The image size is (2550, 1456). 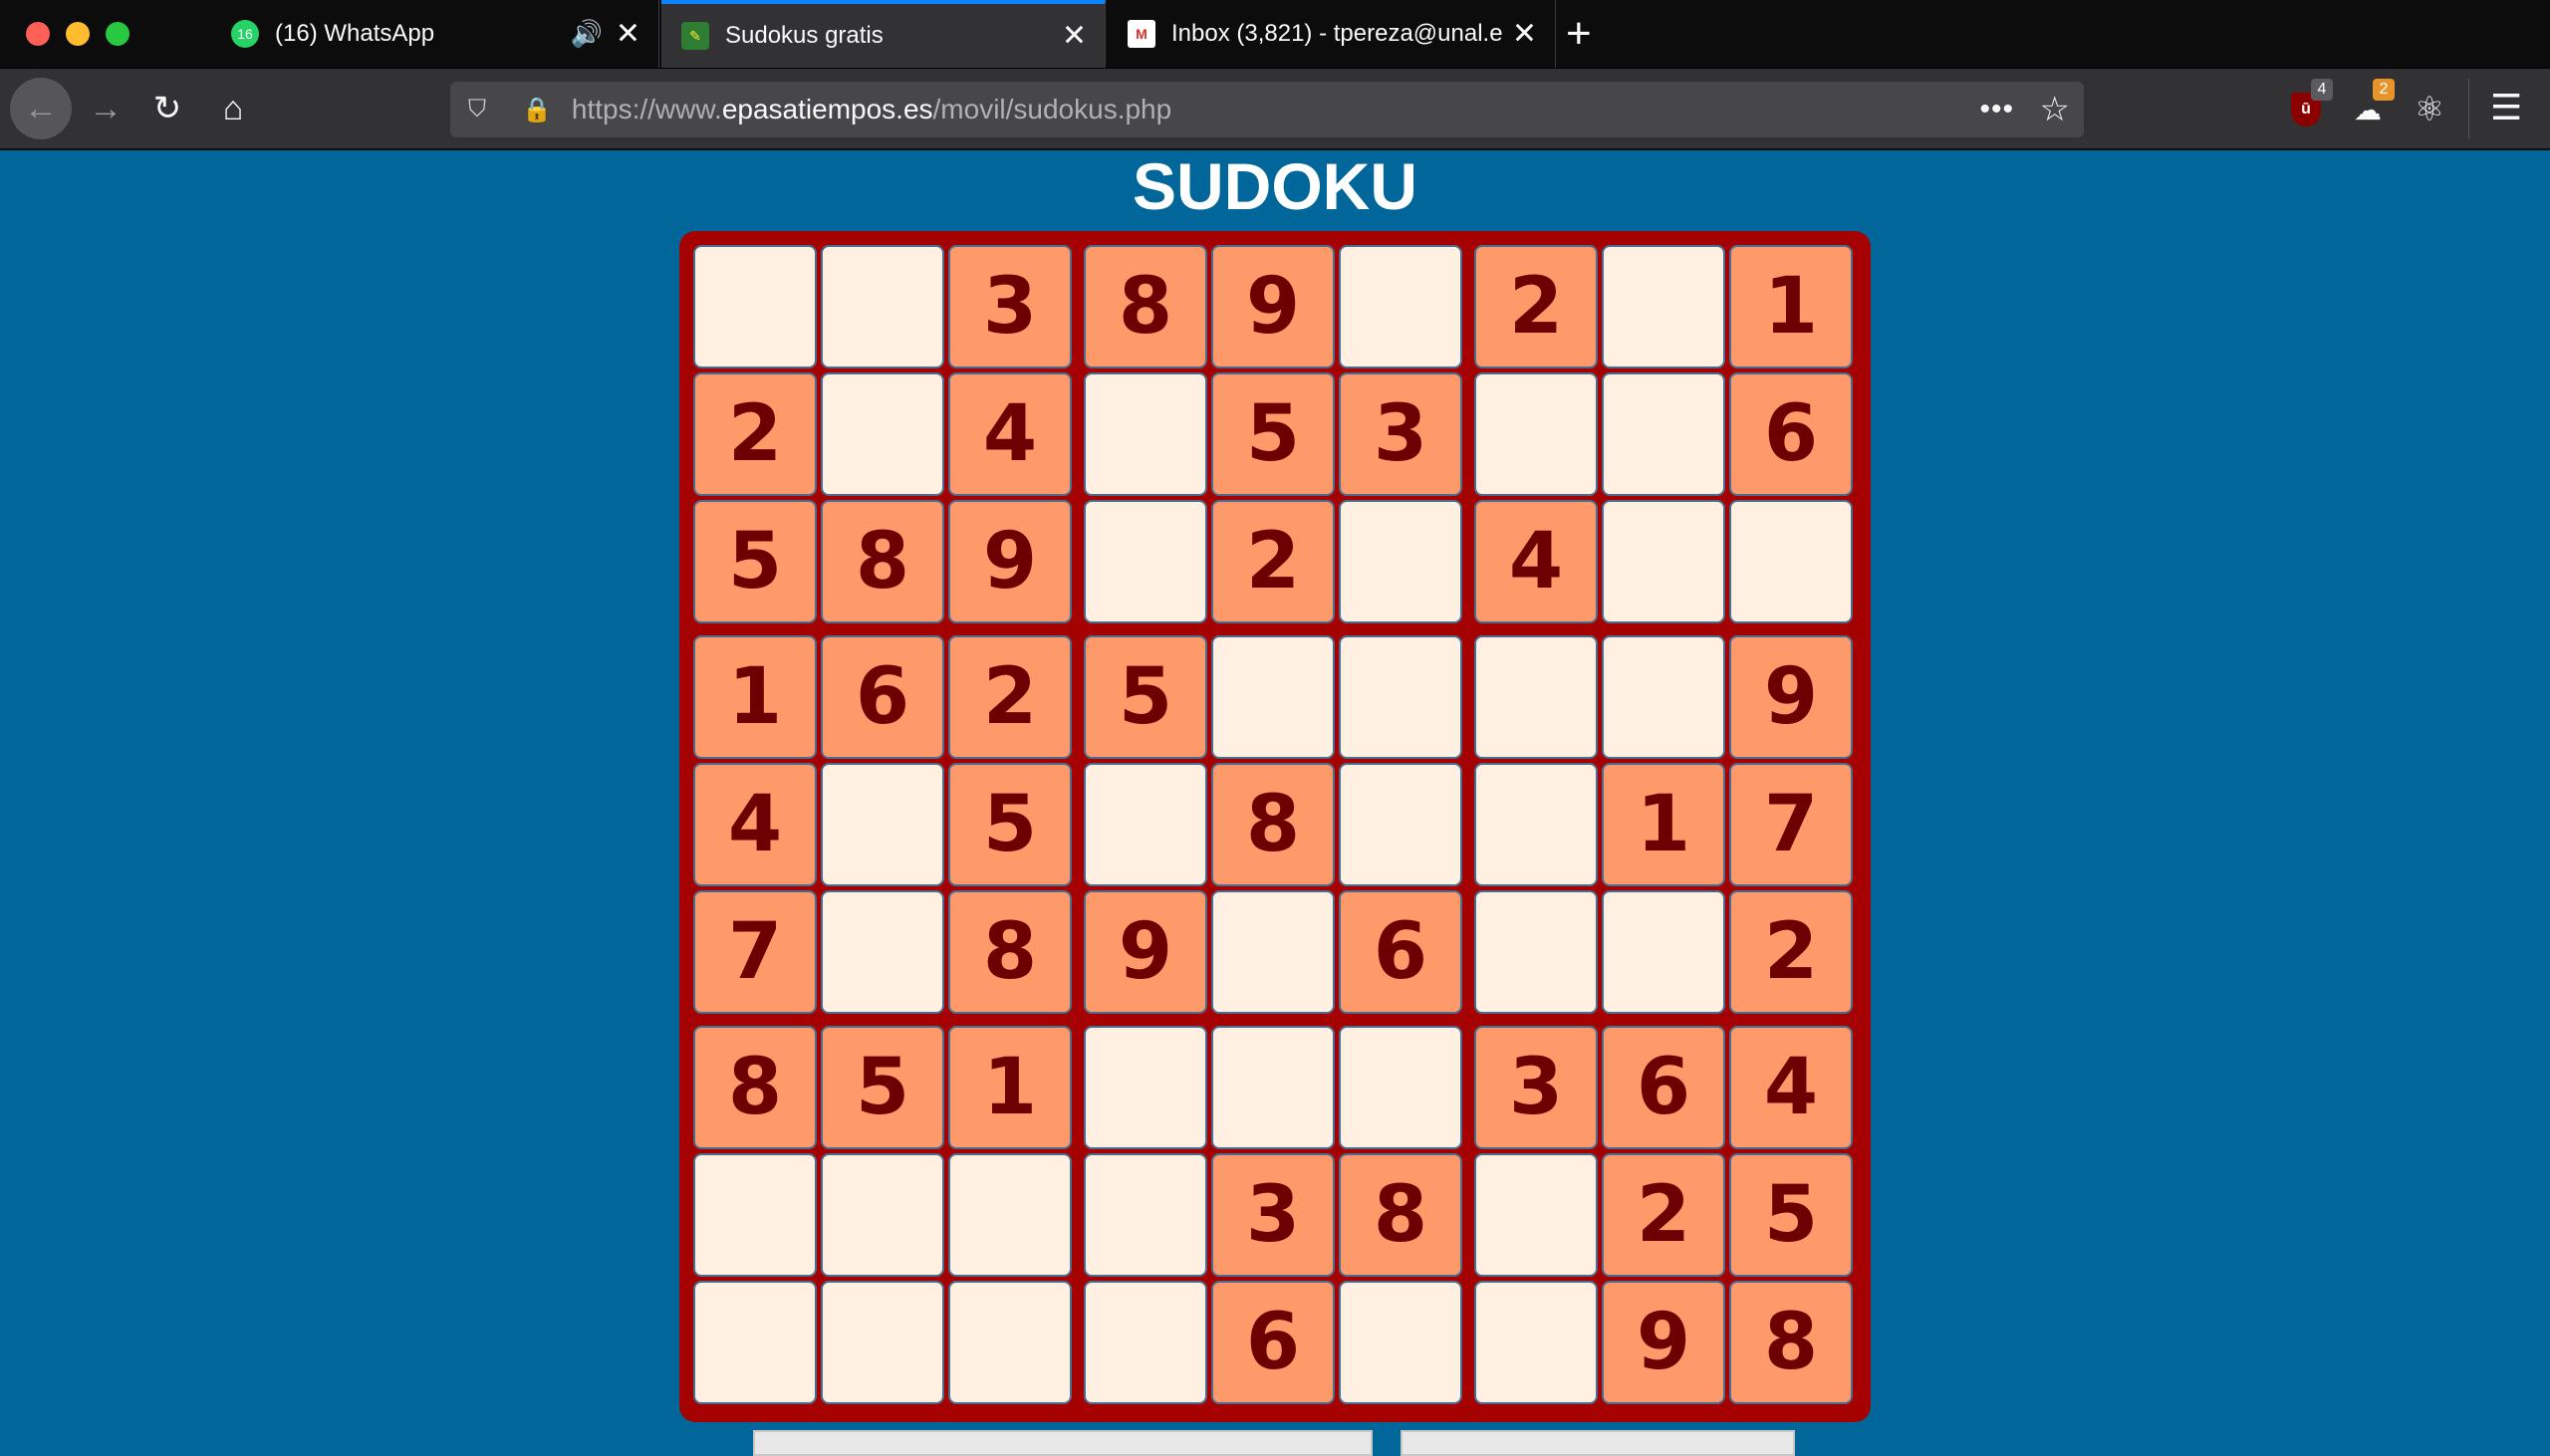 What do you see at coordinates (1663, 1342) in the screenshot?
I see `sudoku-cell-r9-c8: 9` at bounding box center [1663, 1342].